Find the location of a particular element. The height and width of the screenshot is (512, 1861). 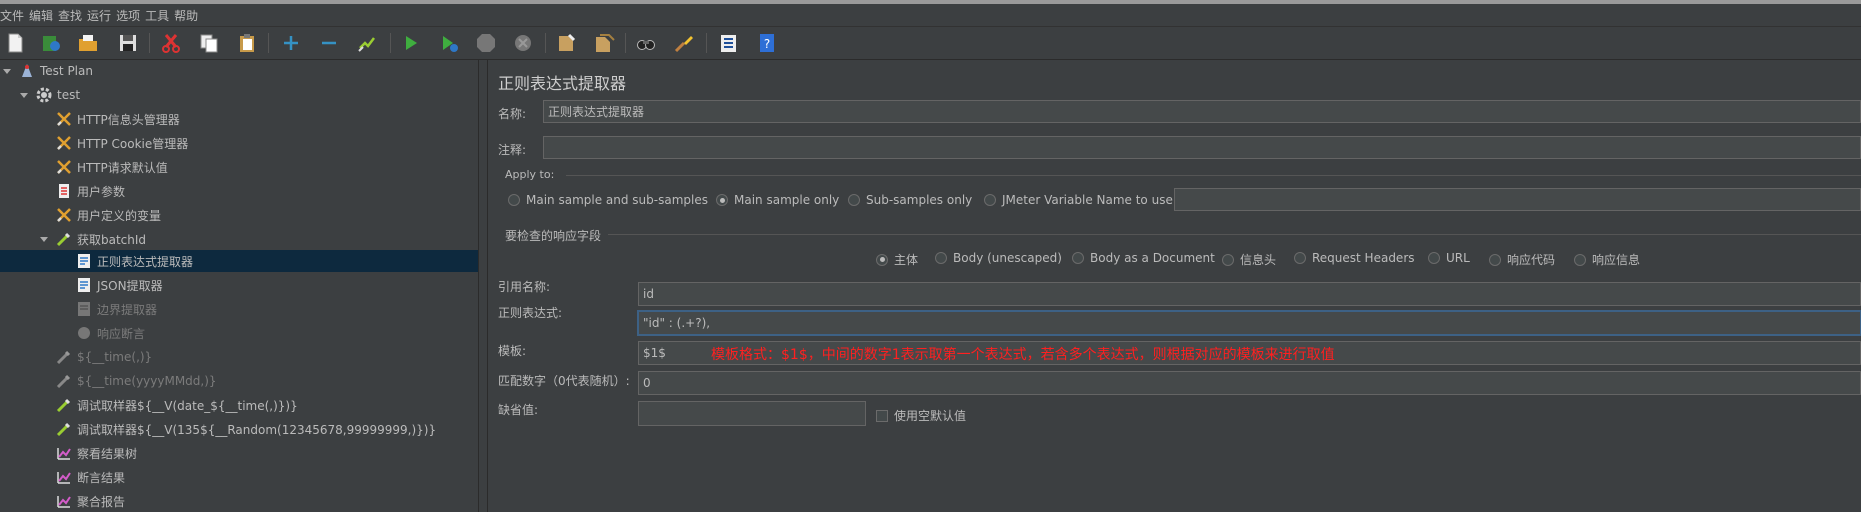

menu-tools: 工具 is located at coordinates (159, 15).